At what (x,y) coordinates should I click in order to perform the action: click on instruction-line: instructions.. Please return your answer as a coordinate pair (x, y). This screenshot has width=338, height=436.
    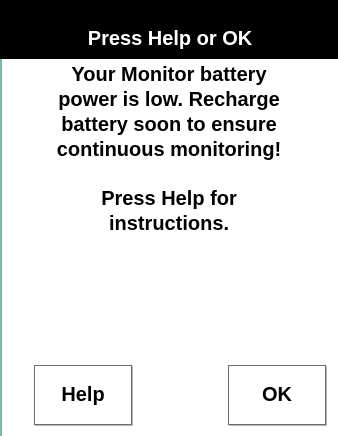
    Looking at the image, I should click on (168, 224).